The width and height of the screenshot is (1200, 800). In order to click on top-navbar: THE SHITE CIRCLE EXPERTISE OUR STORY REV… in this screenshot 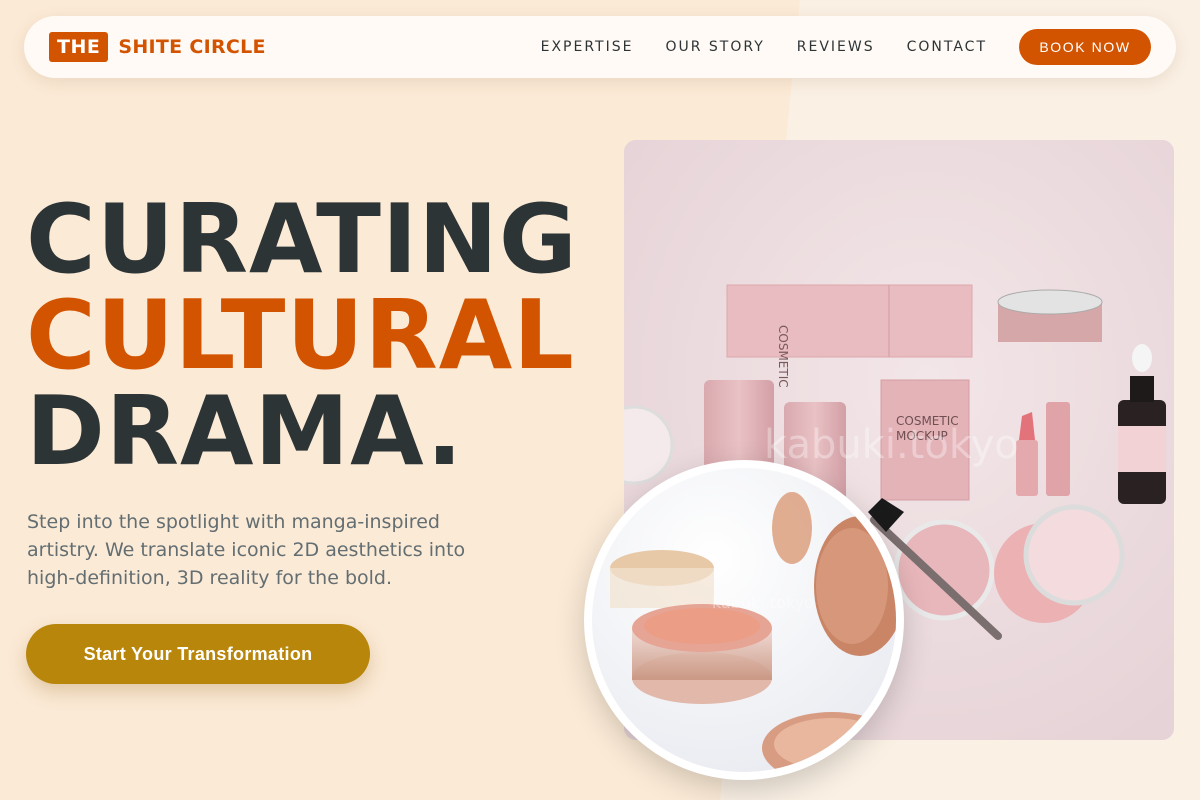, I will do `click(600, 47)`.